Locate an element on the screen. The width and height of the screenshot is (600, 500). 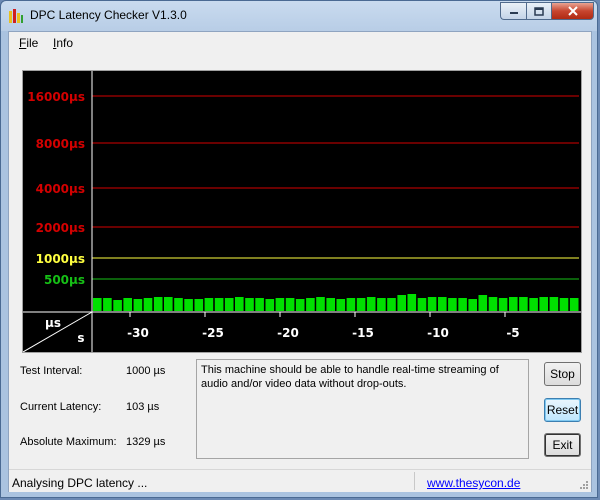
app-icon is located at coordinates (16, 16).